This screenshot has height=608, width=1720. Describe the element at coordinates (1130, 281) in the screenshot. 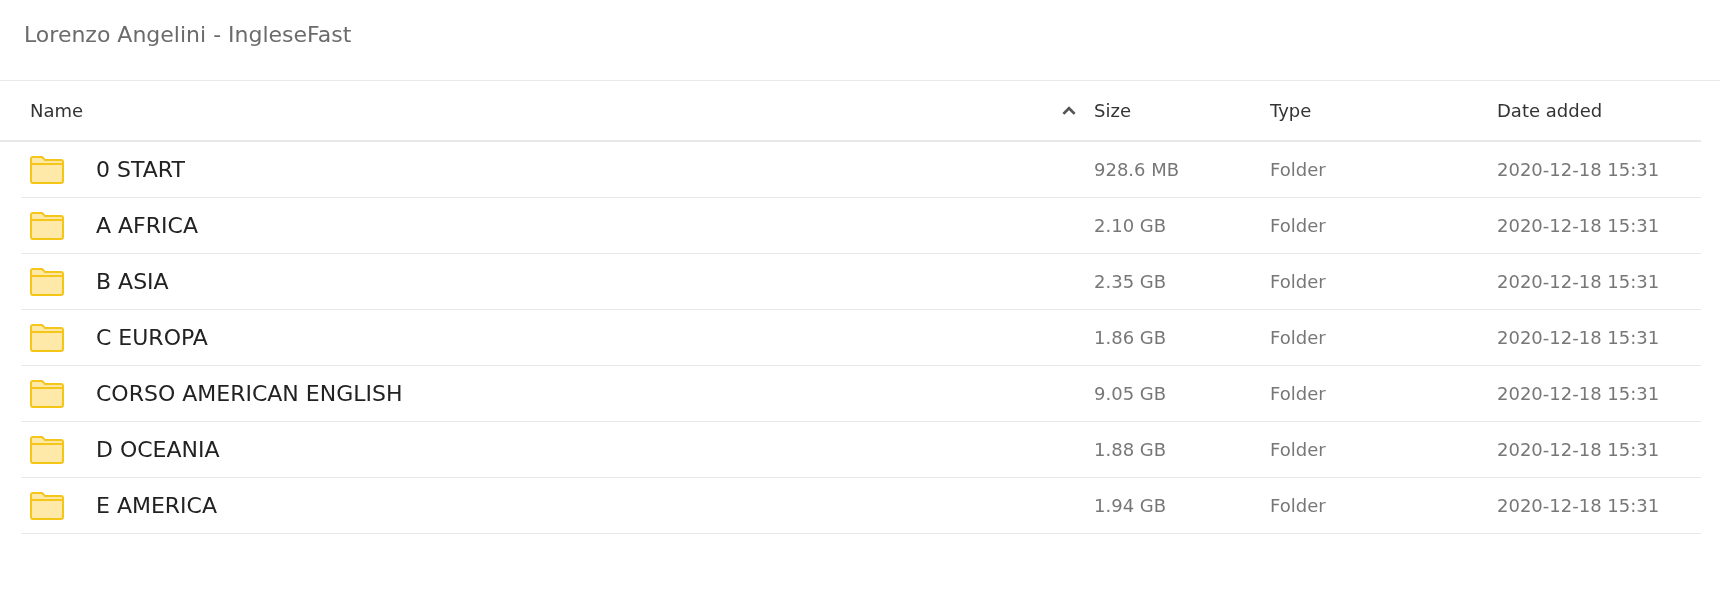

I see `file-size: 2.35 GB` at that location.